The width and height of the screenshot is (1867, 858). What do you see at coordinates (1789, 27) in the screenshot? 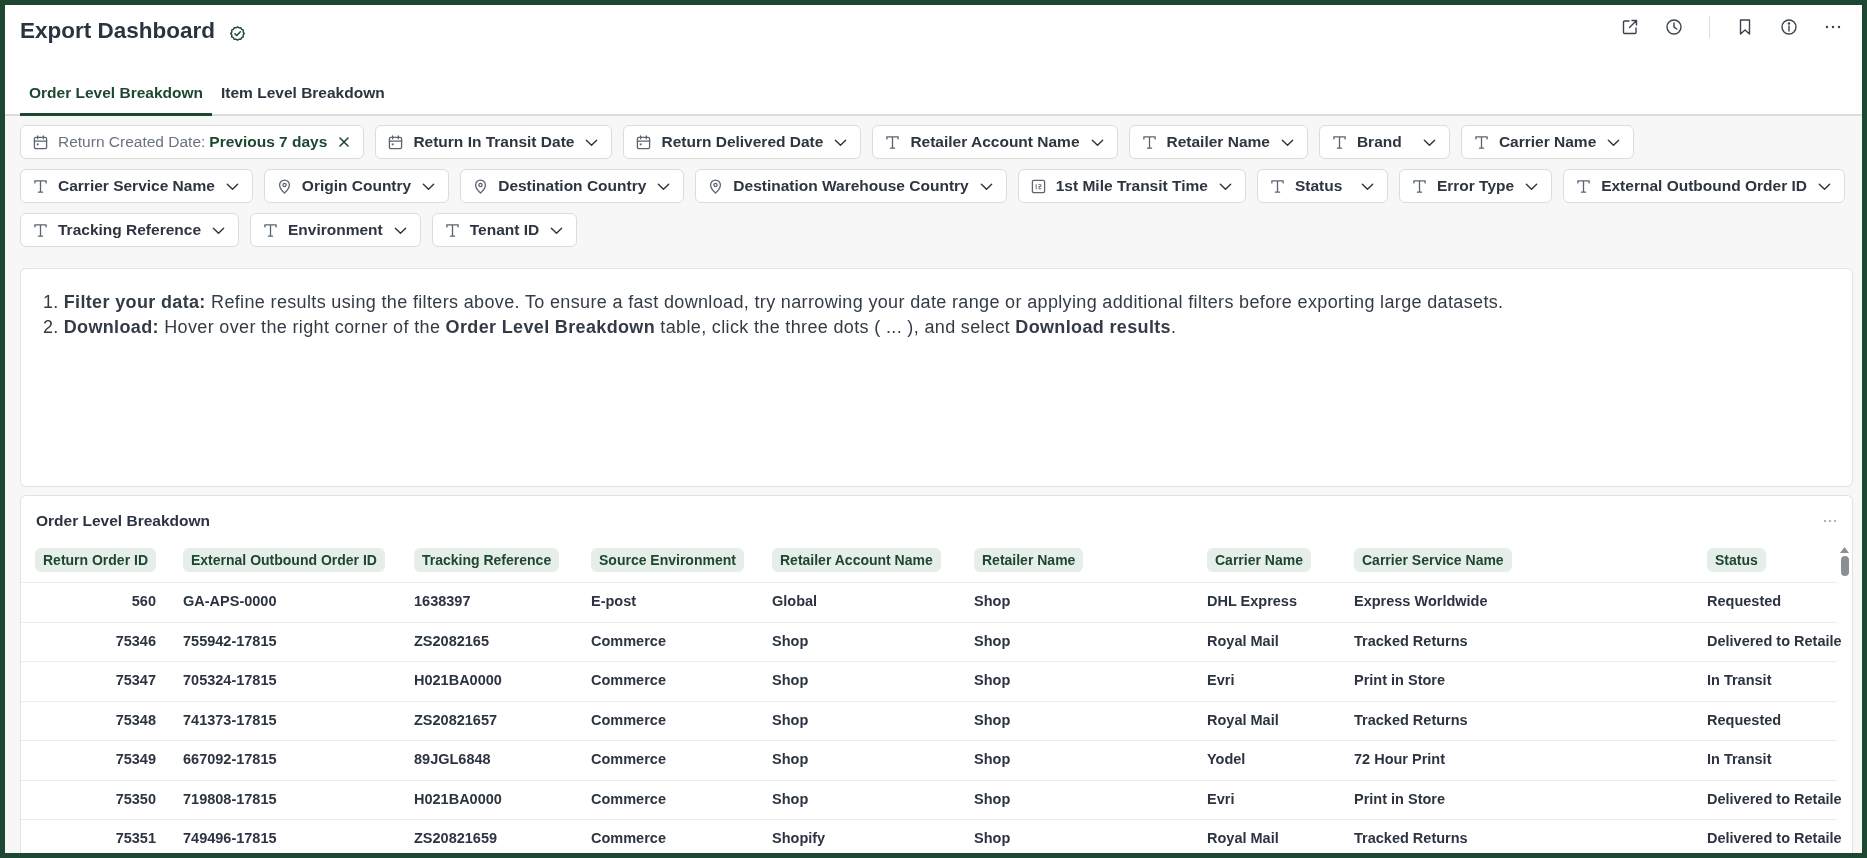
I see `info-icon` at bounding box center [1789, 27].